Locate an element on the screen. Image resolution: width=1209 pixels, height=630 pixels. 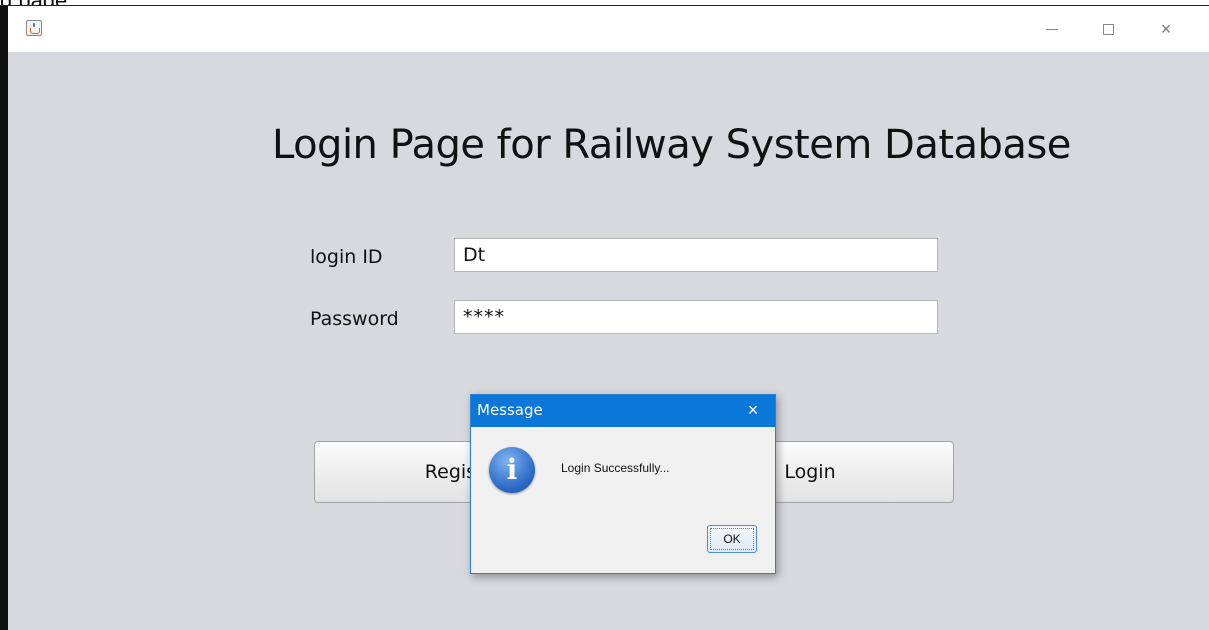
ok-button-label: OK is located at coordinates (732, 539).